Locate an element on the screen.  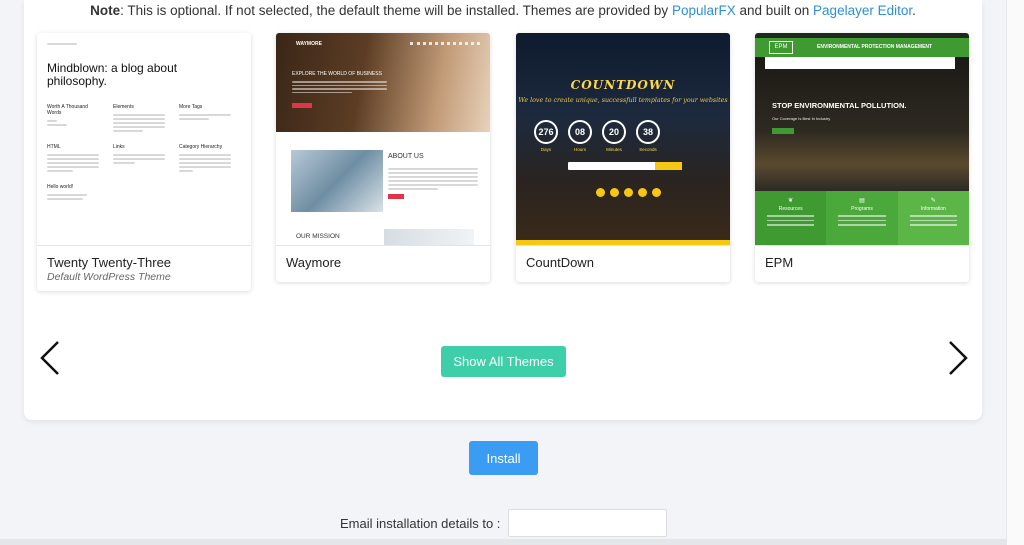
preview-office-image is located at coordinates (337, 181).